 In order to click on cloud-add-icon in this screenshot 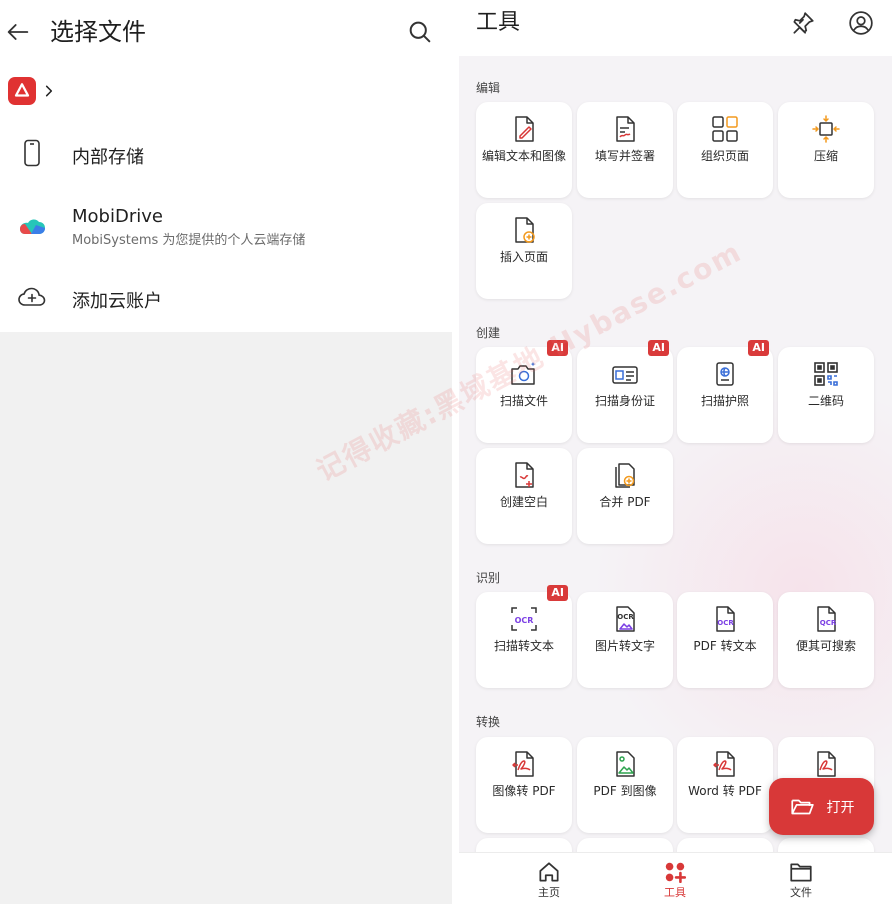, I will do `click(32, 297)`.